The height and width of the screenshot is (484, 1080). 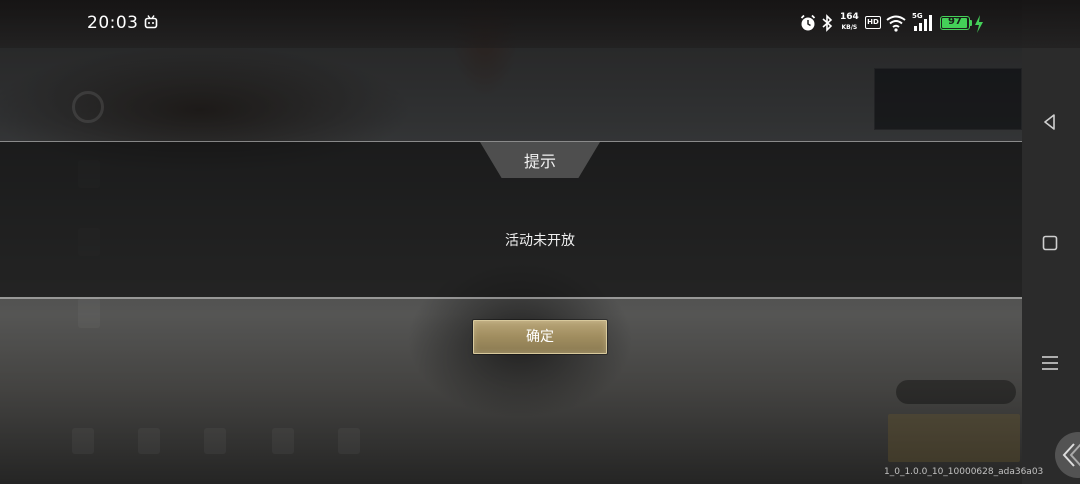 I want to click on net-speed: 164 KB/S, so click(x=849, y=22).